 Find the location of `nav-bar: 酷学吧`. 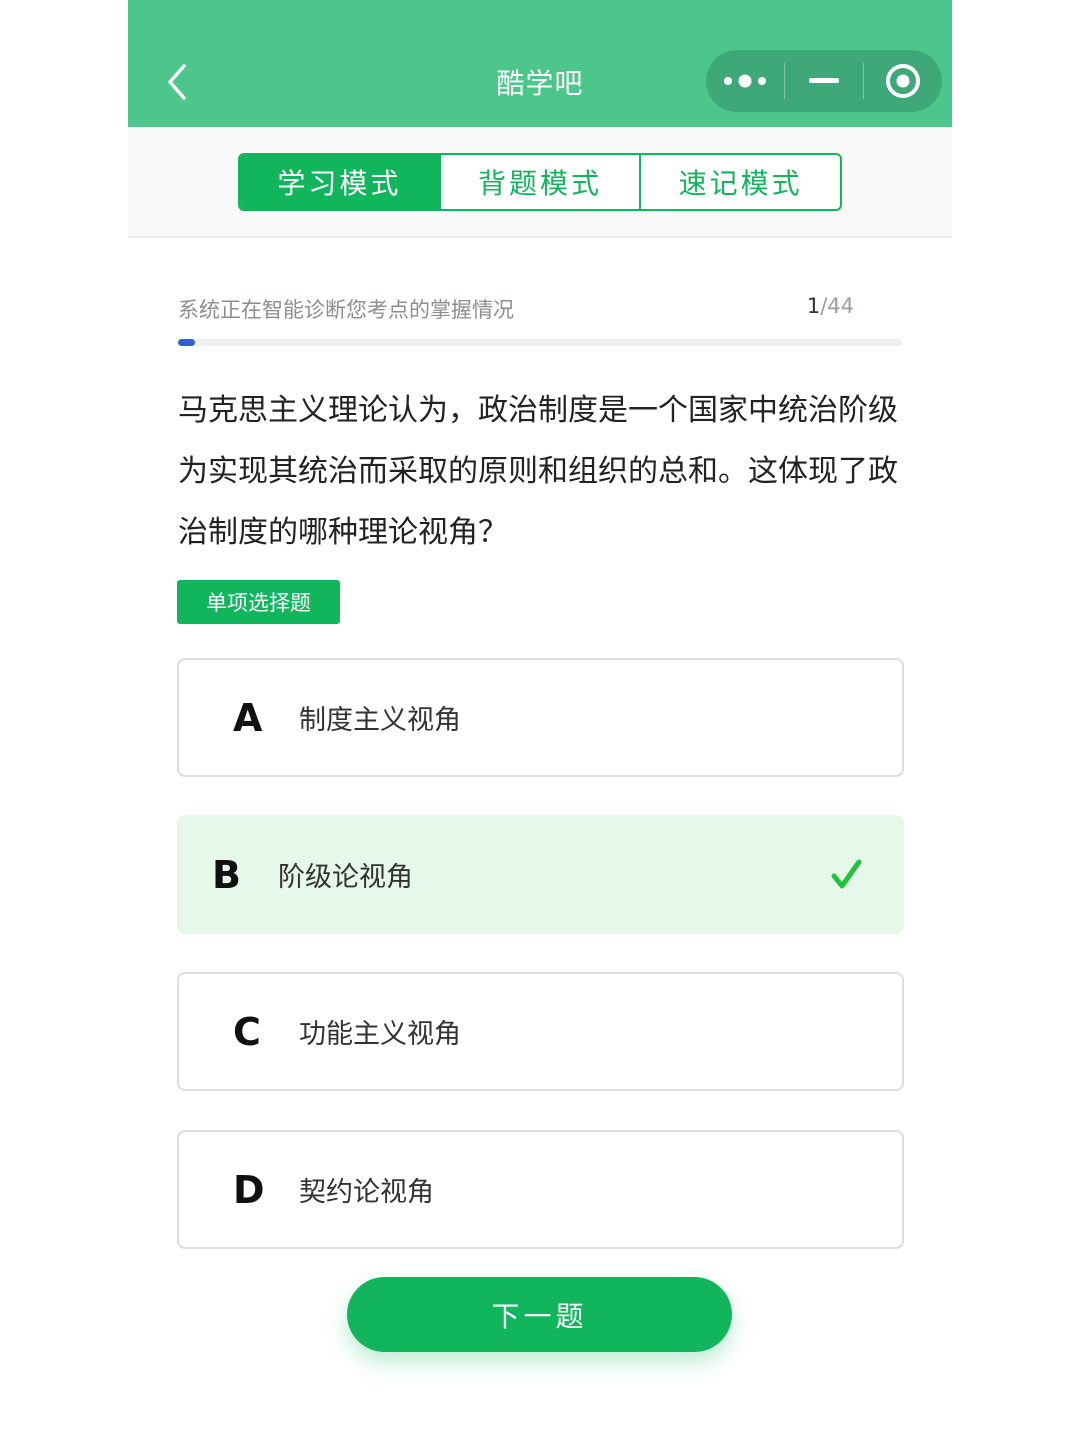

nav-bar: 酷学吧 is located at coordinates (540, 63).